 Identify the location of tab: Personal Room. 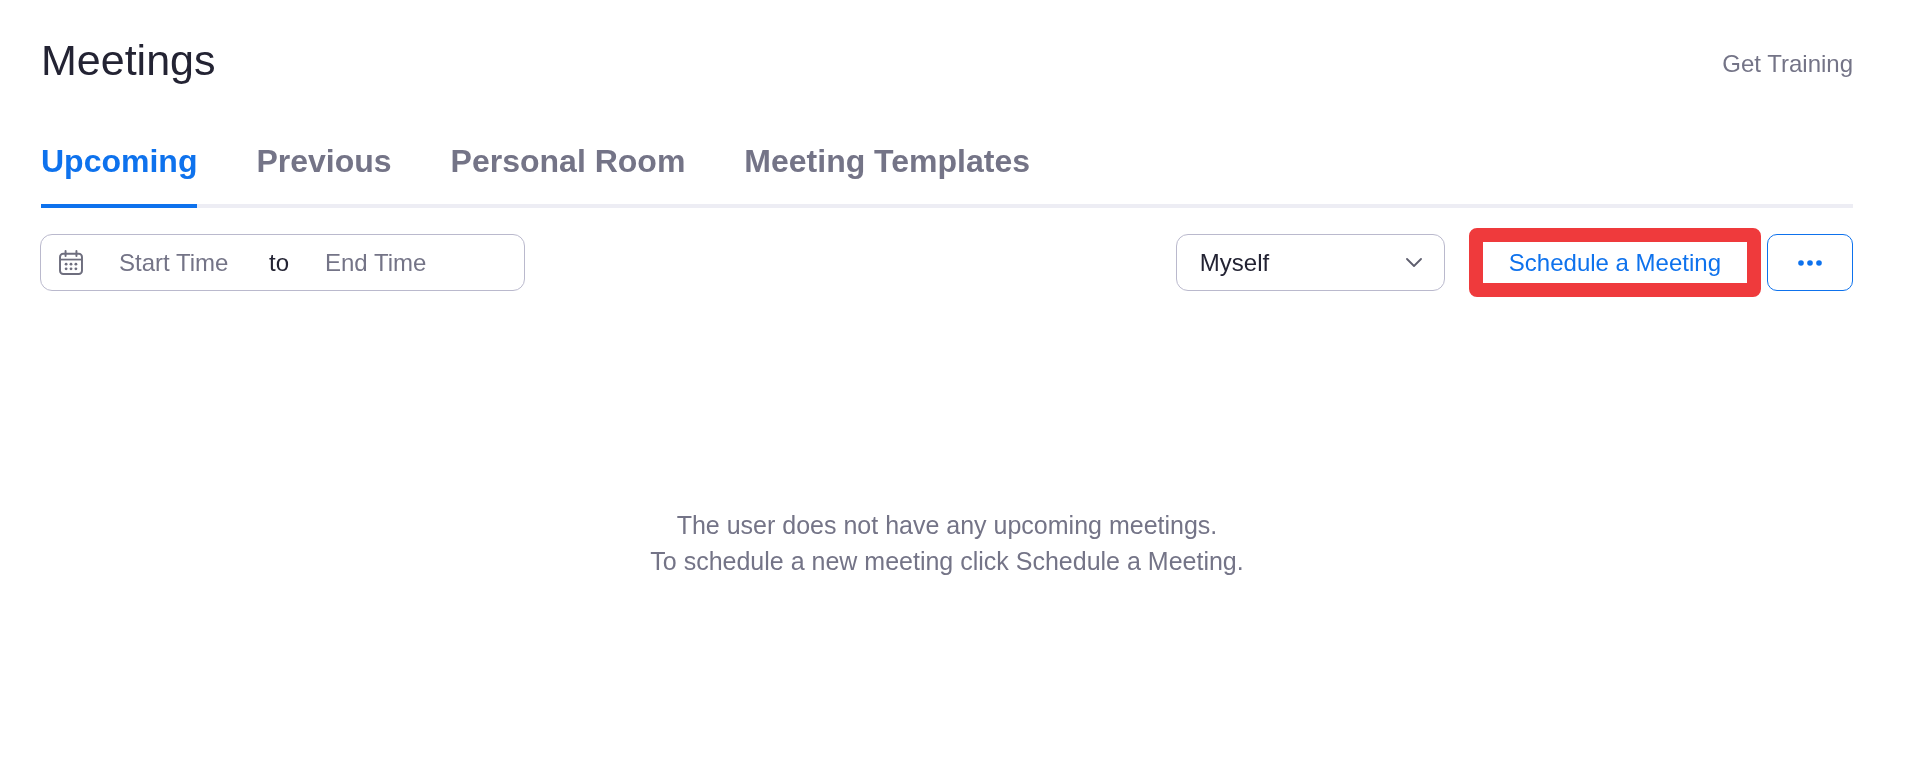
(568, 175).